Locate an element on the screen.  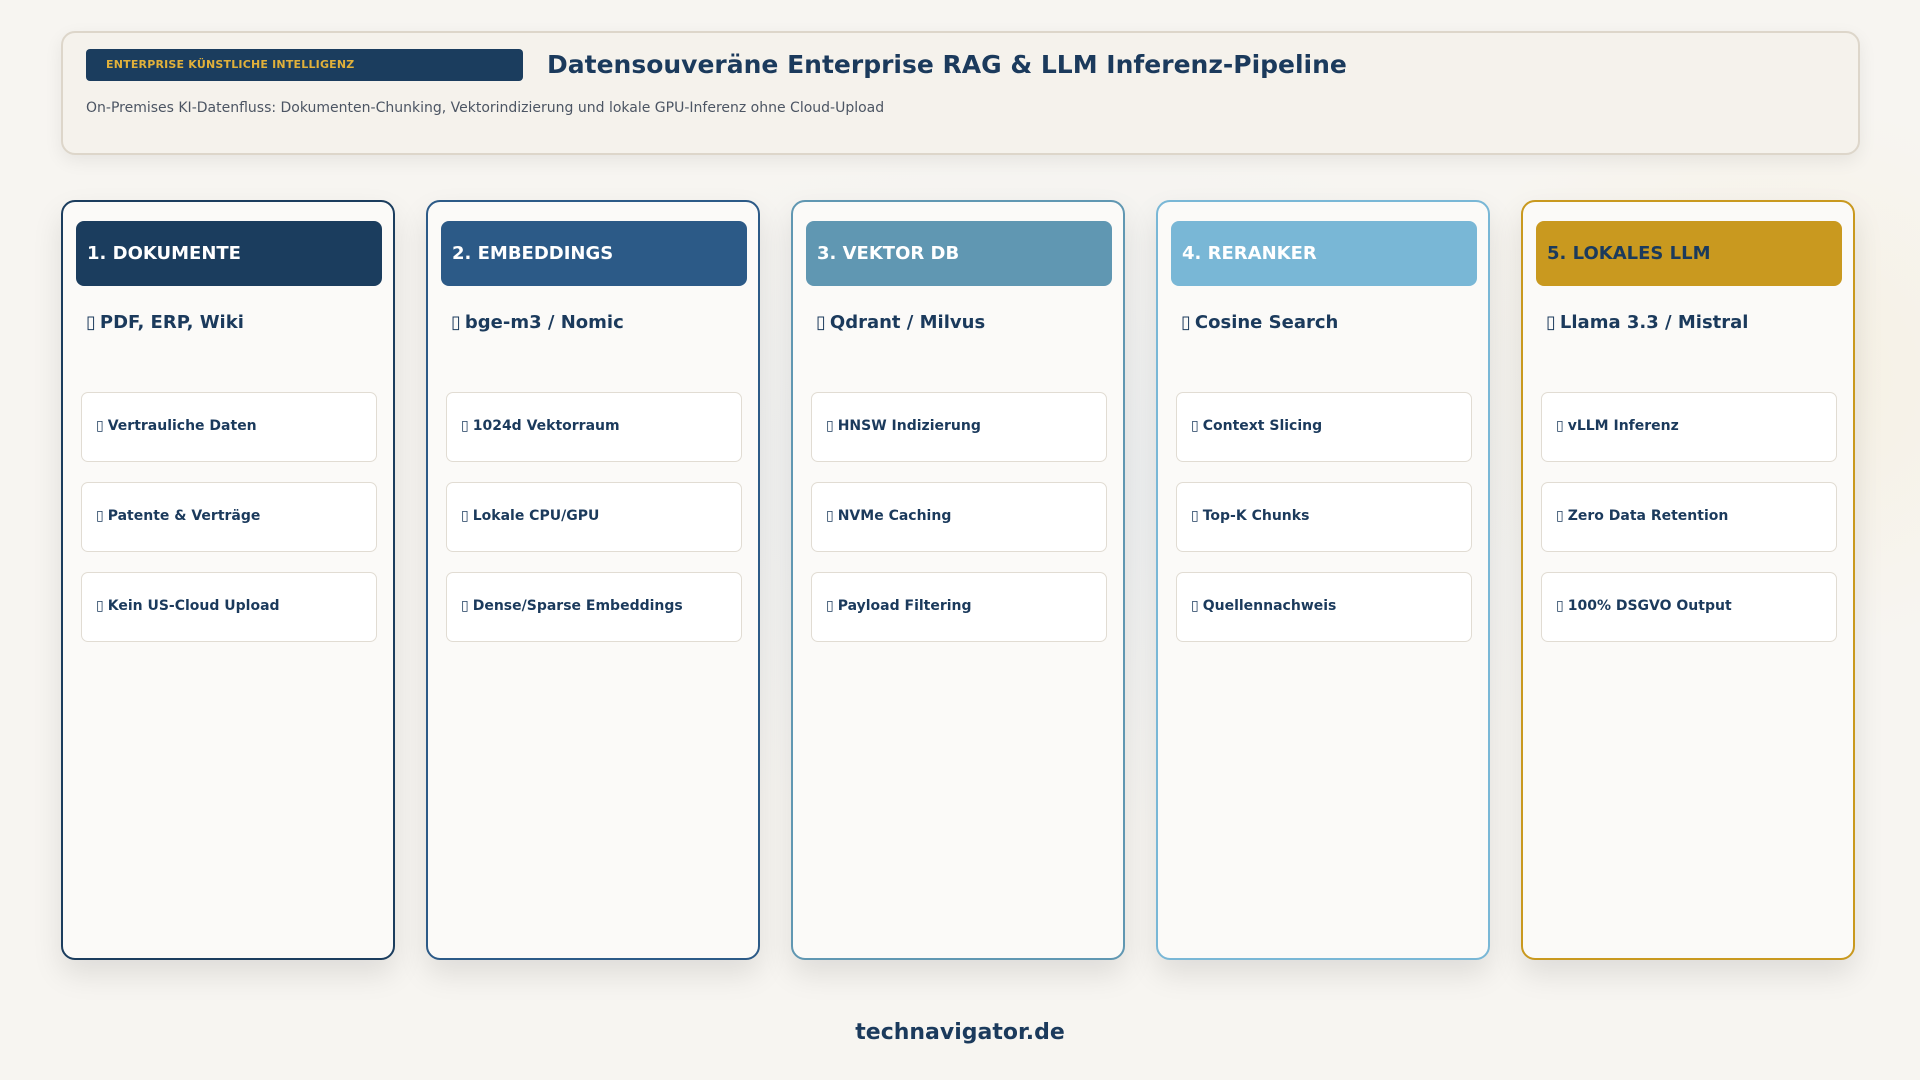
feature-card: ▯ Quellennachweis is located at coordinates (1324, 607).